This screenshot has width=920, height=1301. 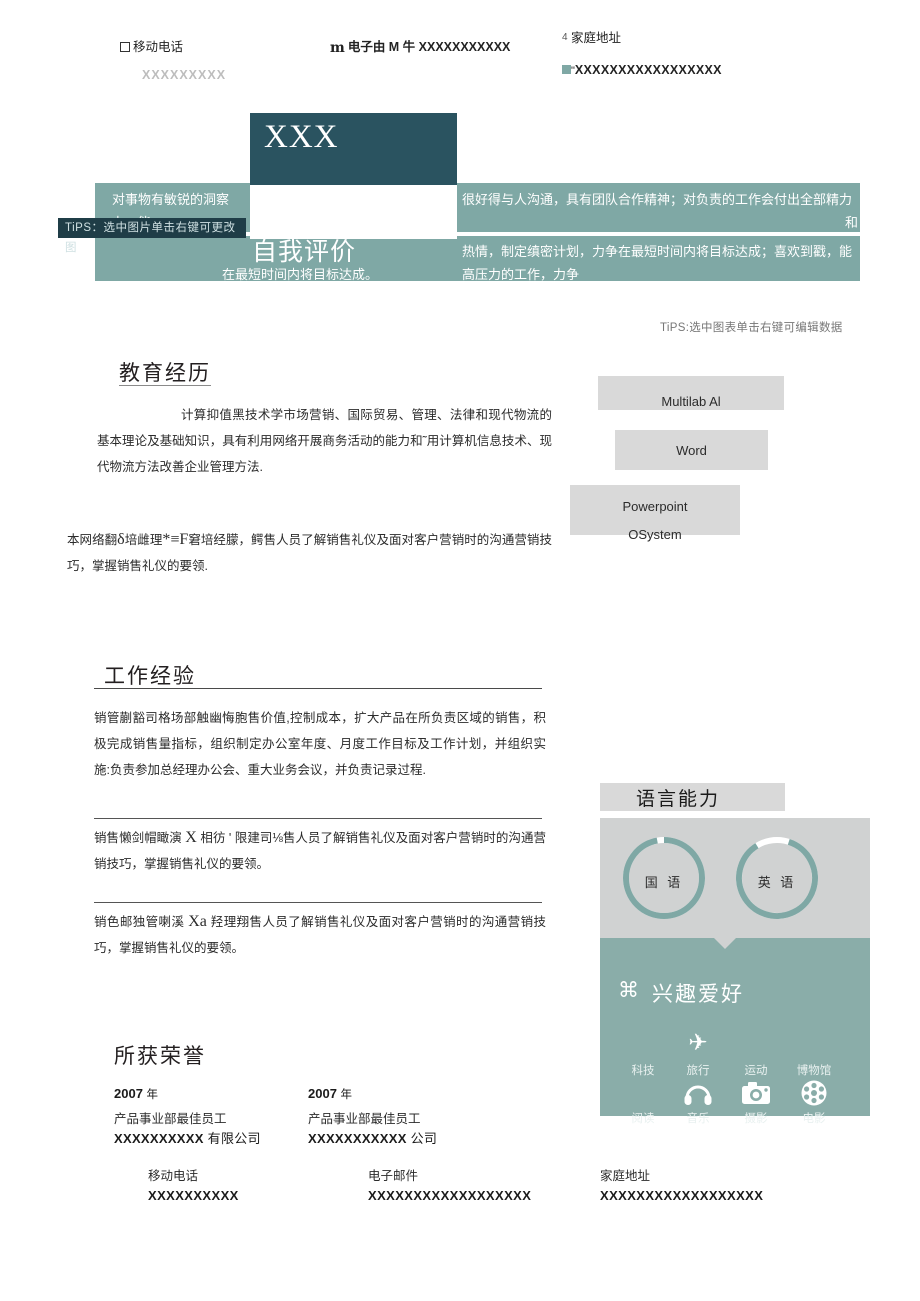 I want to click on skills-chart: Multilab Al Word Powerpoint OSystem, so click(x=695, y=461).